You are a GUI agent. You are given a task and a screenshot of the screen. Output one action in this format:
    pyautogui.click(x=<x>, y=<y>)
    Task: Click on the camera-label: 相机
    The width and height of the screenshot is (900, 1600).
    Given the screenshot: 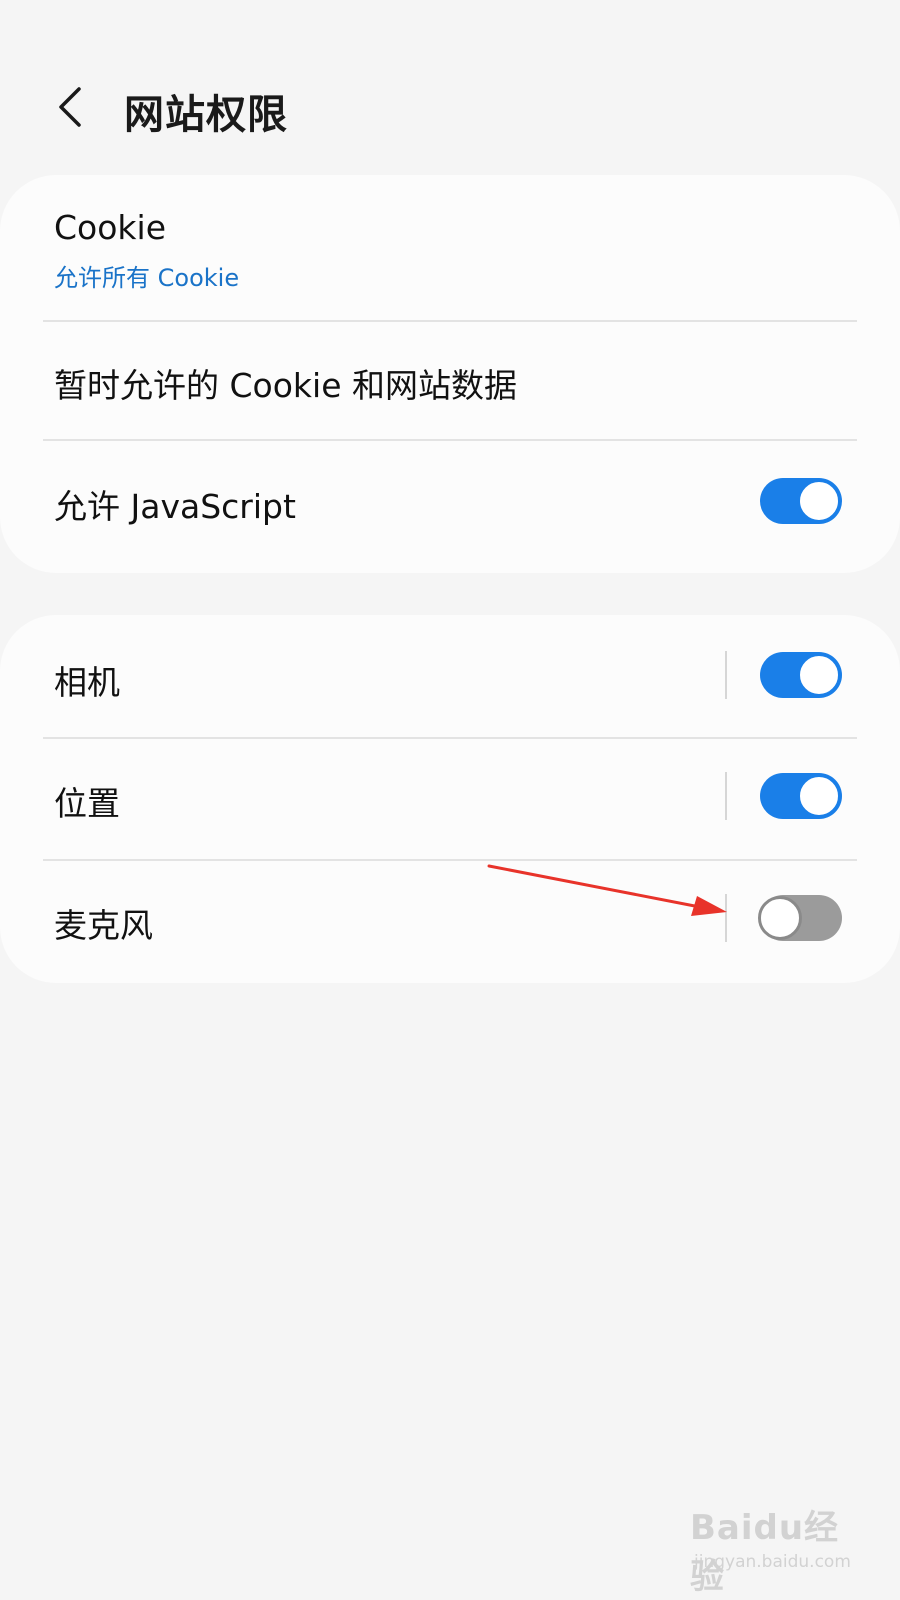 What is the action you would take?
    pyautogui.click(x=87, y=682)
    